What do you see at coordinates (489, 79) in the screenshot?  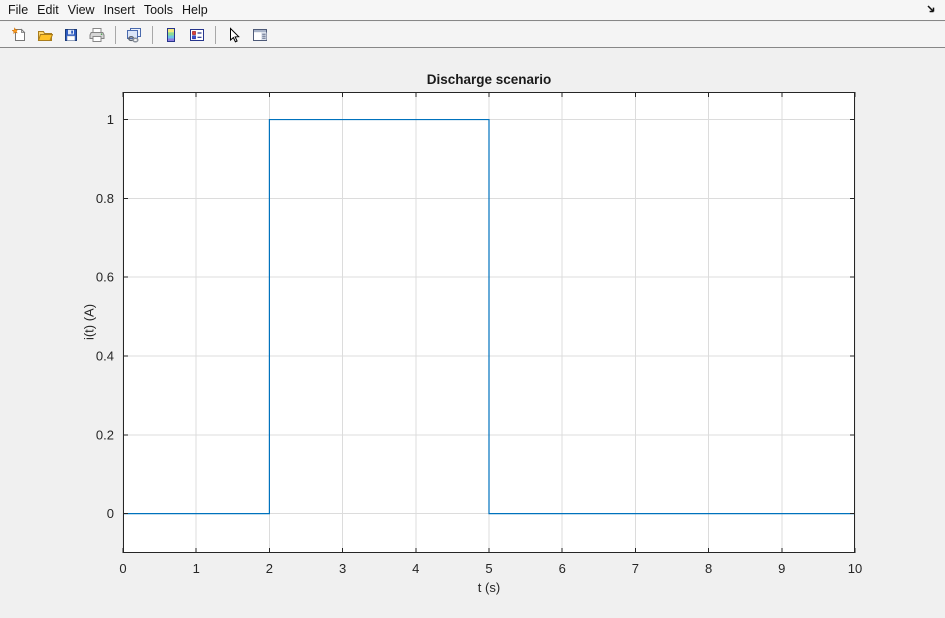 I see `chart-title: Discharge scenario` at bounding box center [489, 79].